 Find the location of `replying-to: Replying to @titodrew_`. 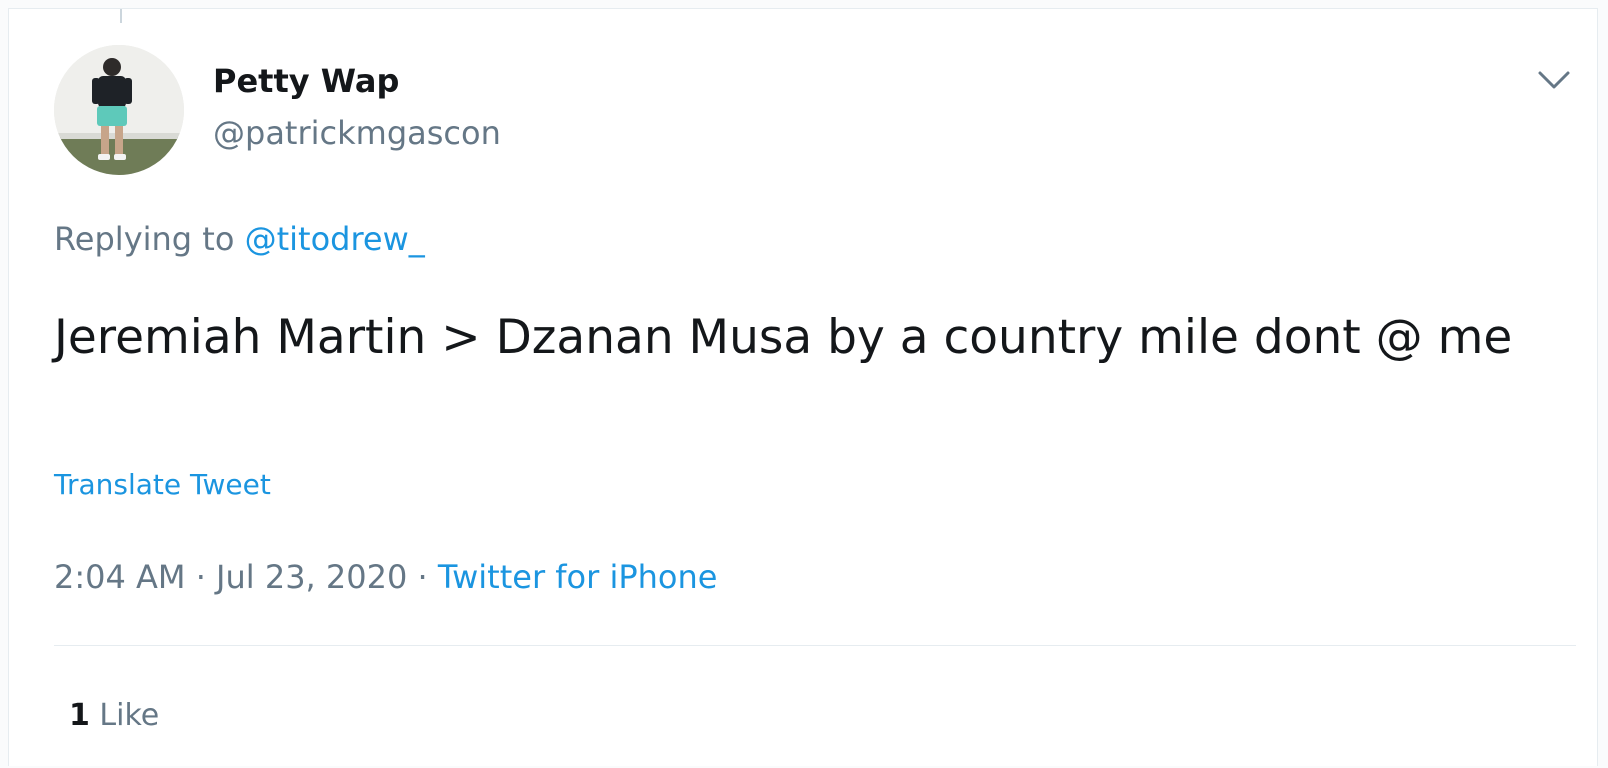

replying-to: Replying to @titodrew_ is located at coordinates (239, 239).